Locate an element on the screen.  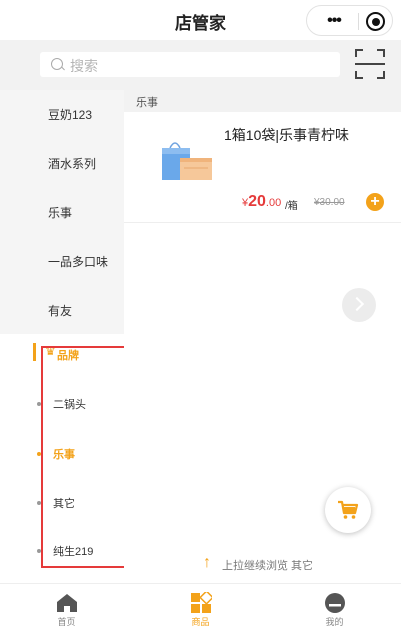
tab-home: 首页 is located at coordinates (66, 608).